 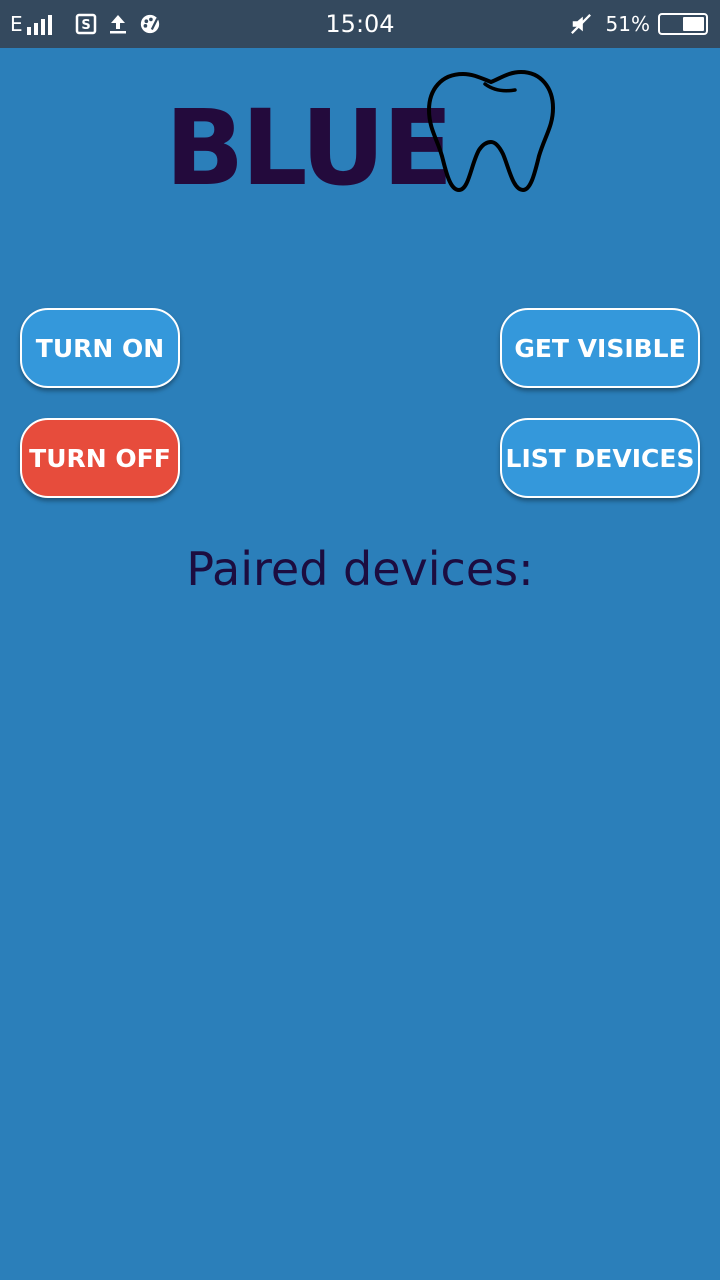 I want to click on battery-icon, so click(x=683, y=24).